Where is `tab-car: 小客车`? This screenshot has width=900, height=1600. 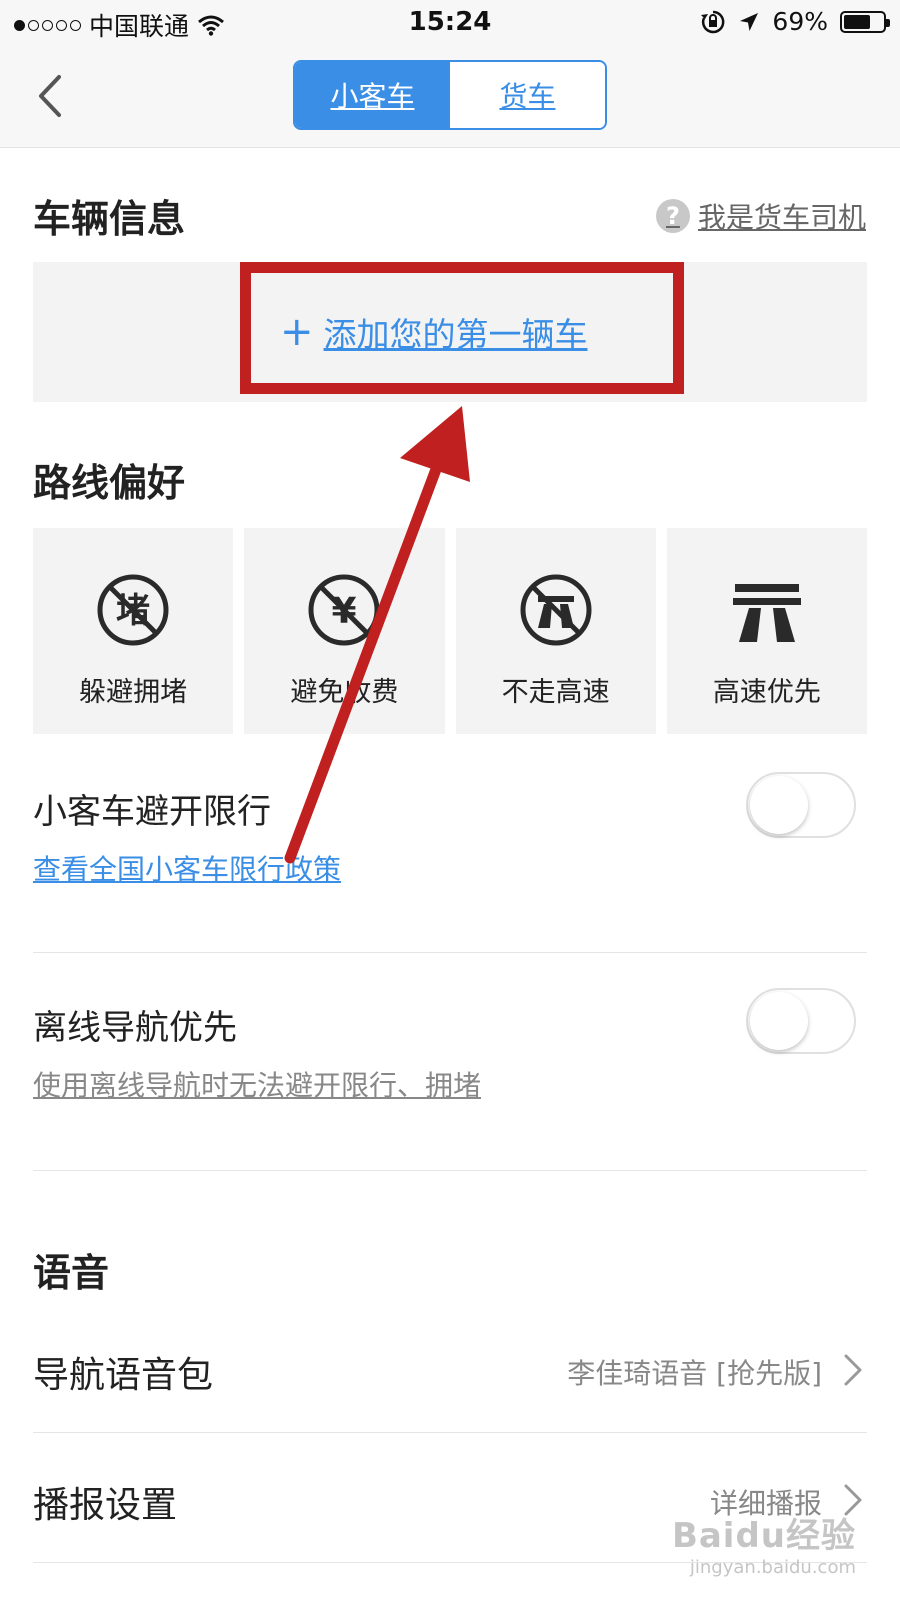 tab-car: 小客车 is located at coordinates (372, 95).